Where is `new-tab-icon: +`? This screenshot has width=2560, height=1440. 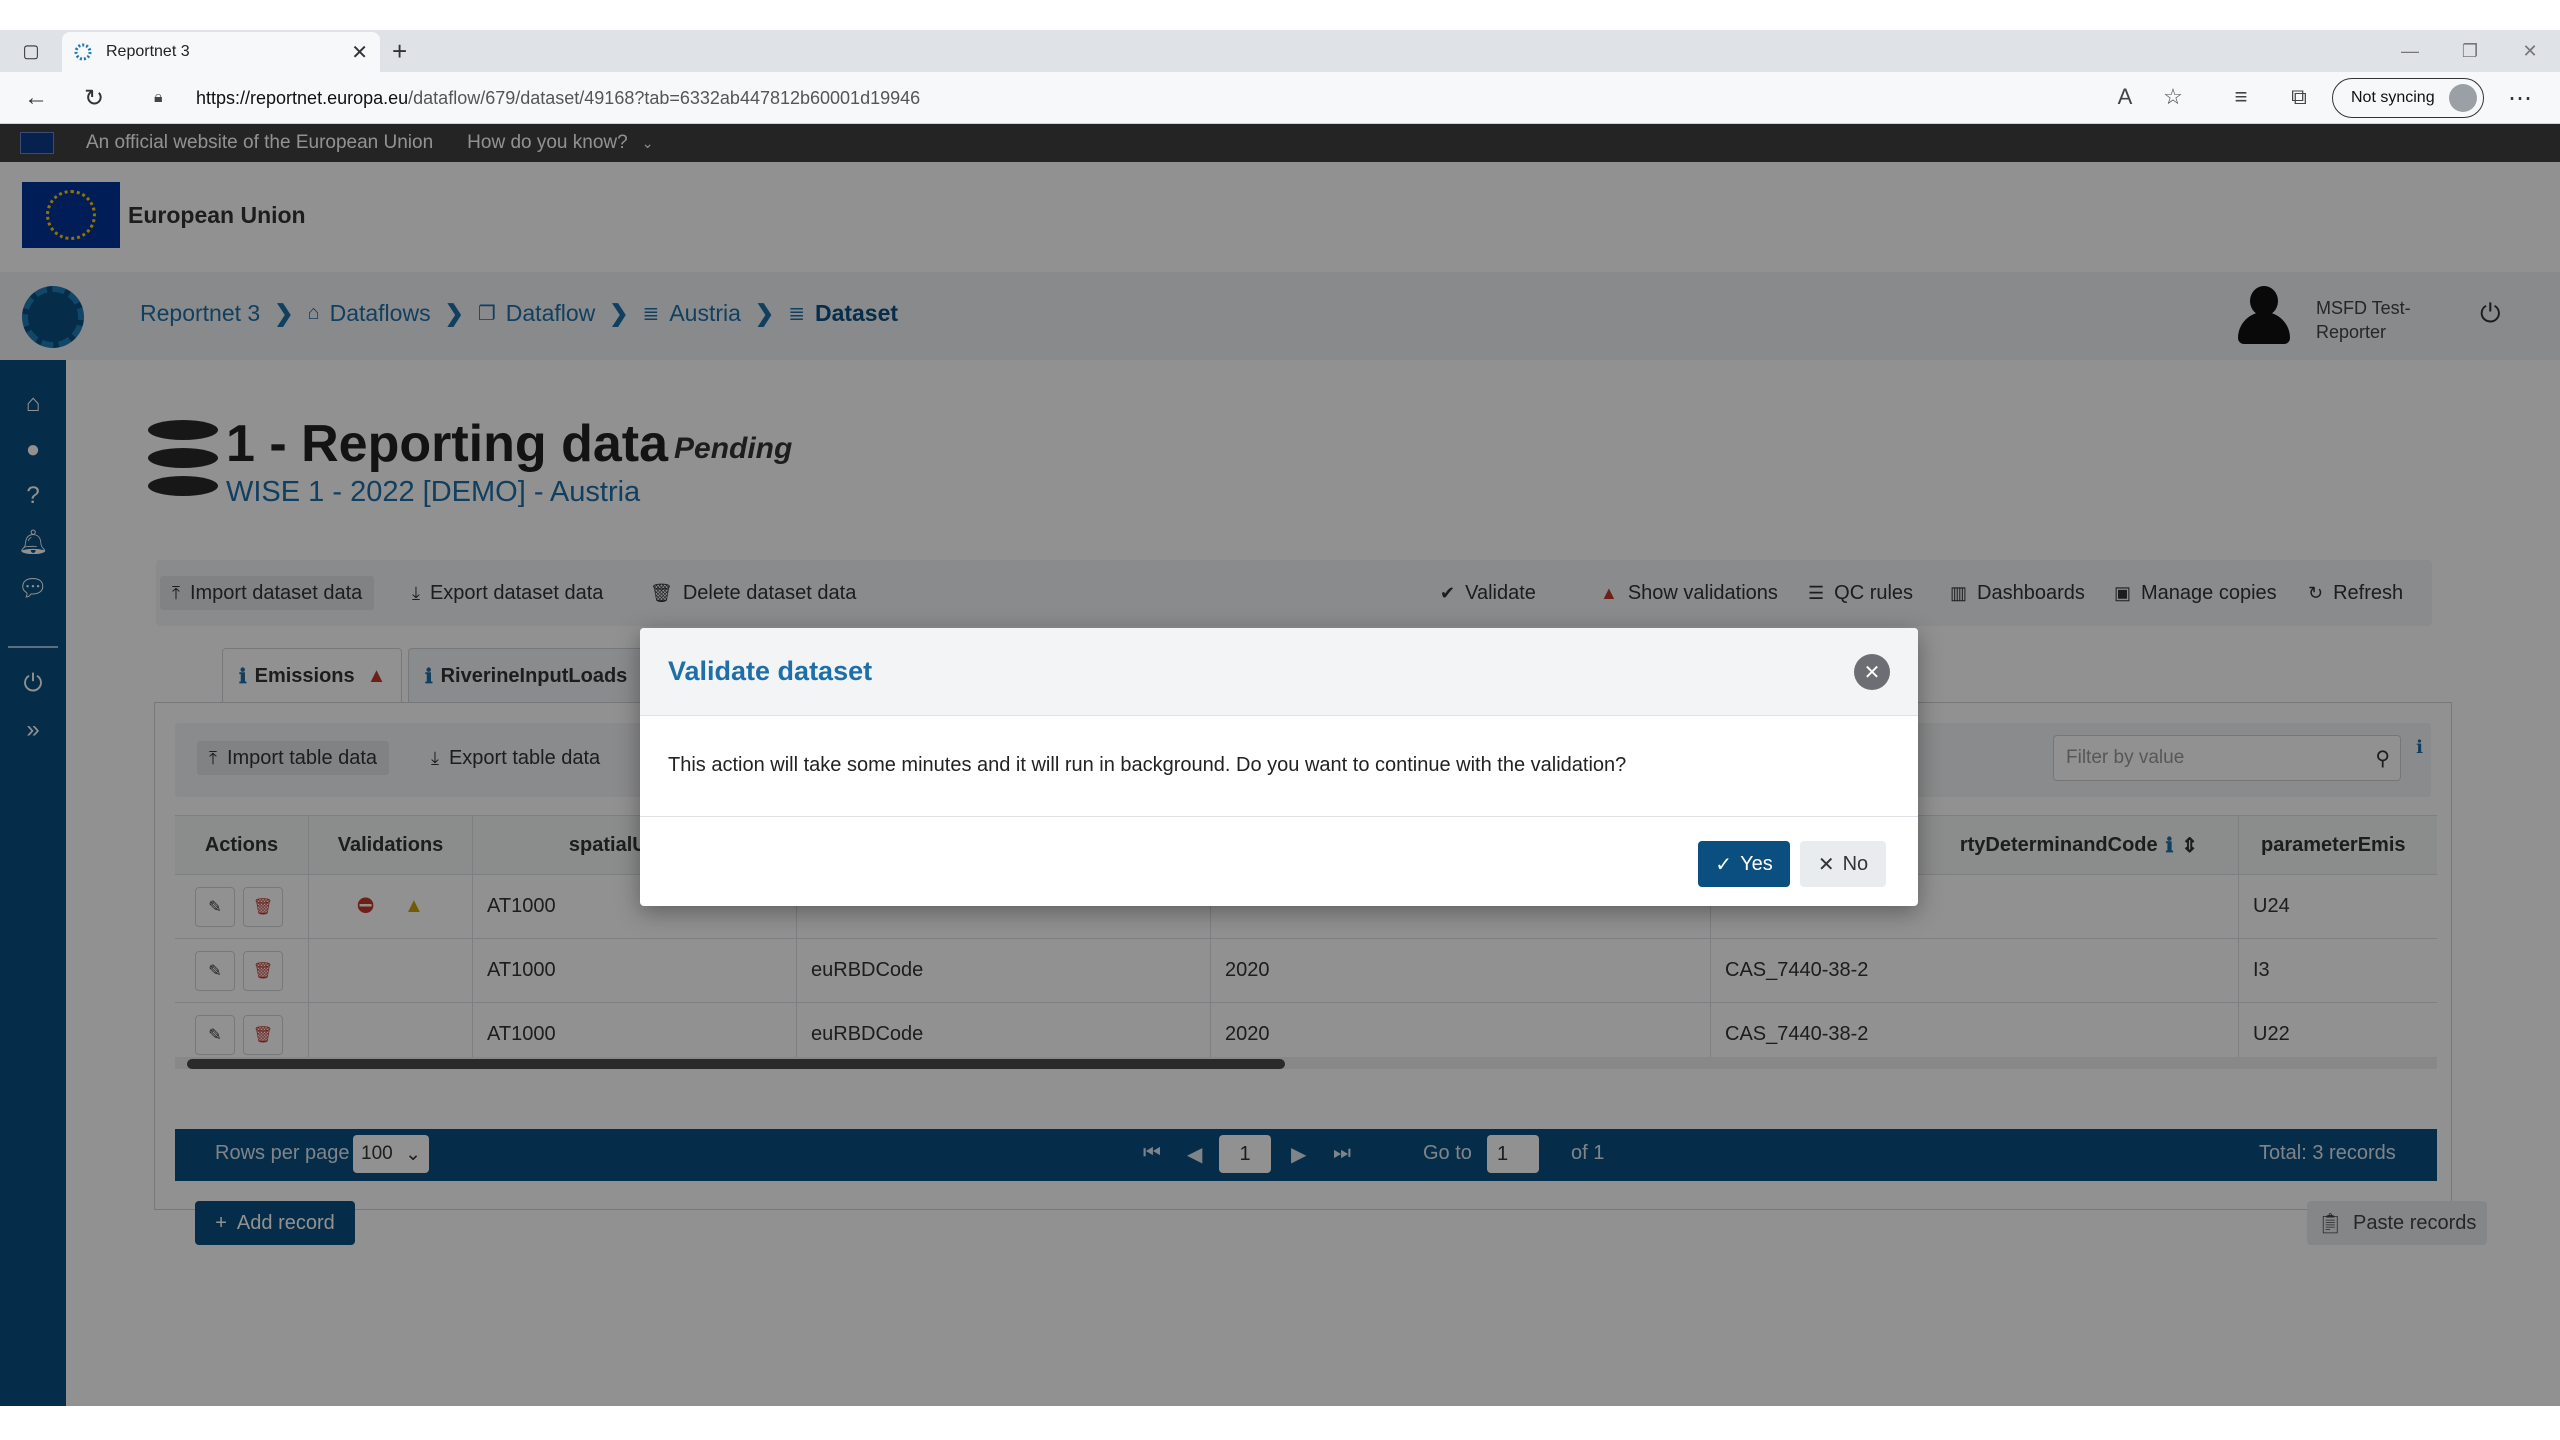
new-tab-icon: + is located at coordinates (399, 51).